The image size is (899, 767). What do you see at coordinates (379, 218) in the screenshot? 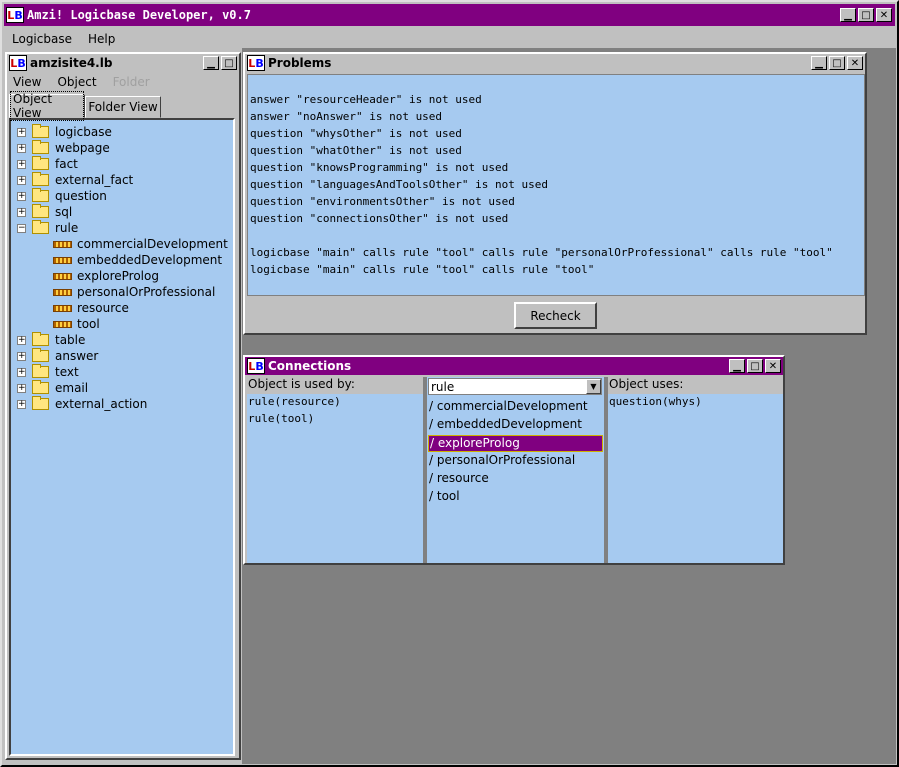
I see `problem-line: question "connectionsOther" is not used` at bounding box center [379, 218].